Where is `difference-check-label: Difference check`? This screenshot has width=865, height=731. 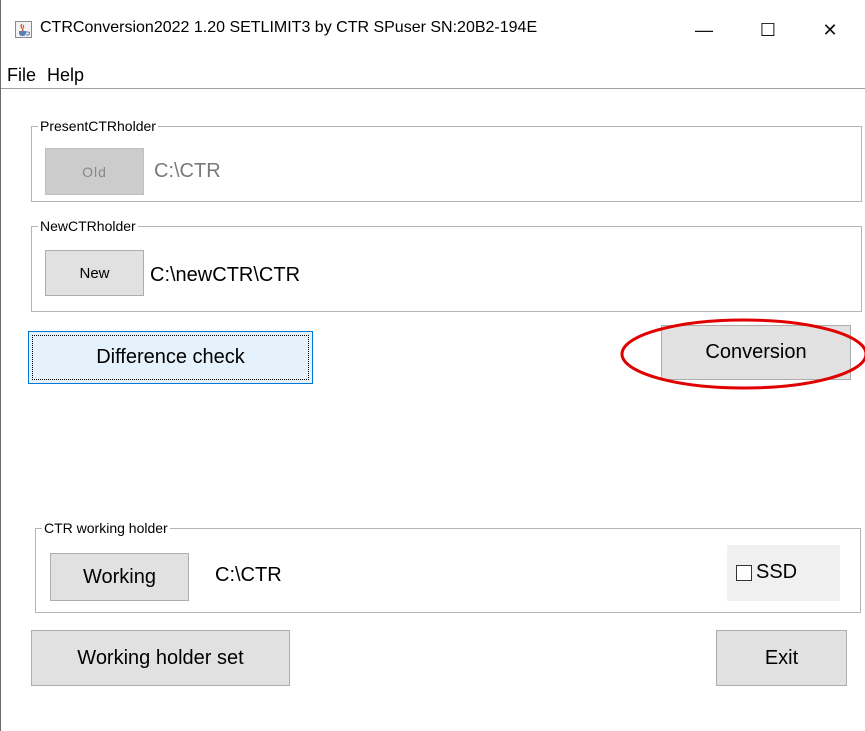
difference-check-label: Difference check is located at coordinates (170, 357).